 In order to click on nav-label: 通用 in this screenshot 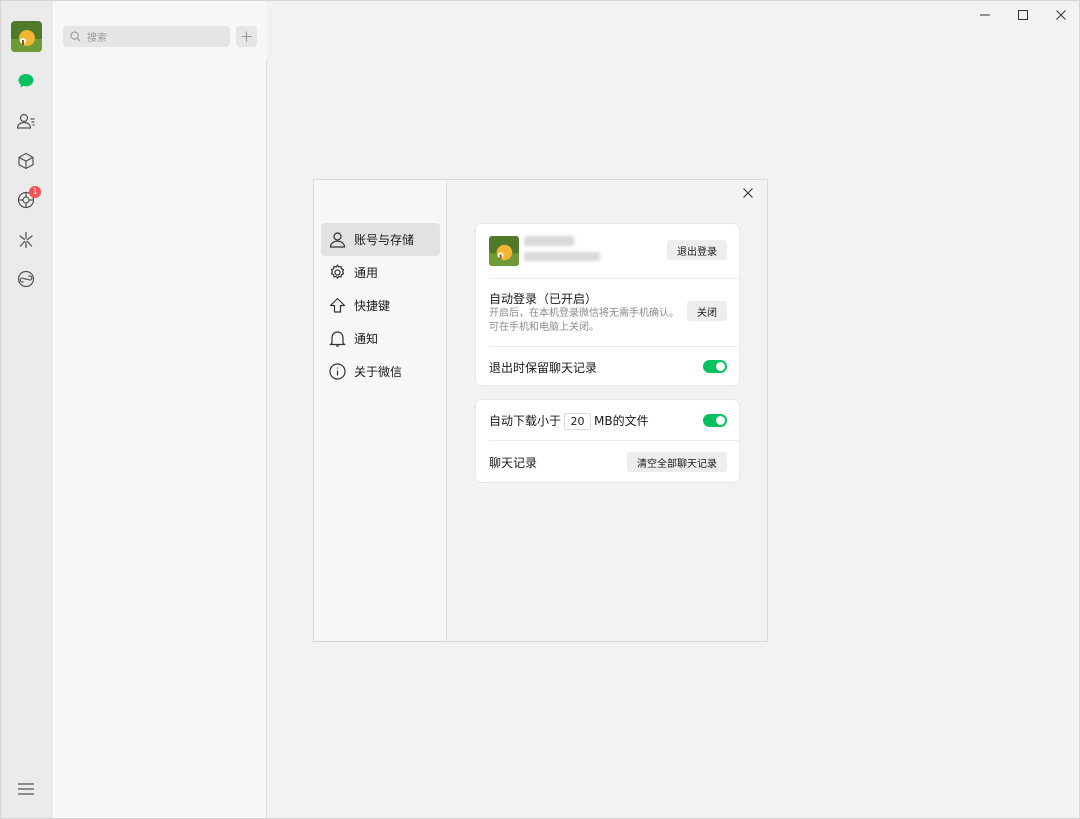, I will do `click(366, 273)`.